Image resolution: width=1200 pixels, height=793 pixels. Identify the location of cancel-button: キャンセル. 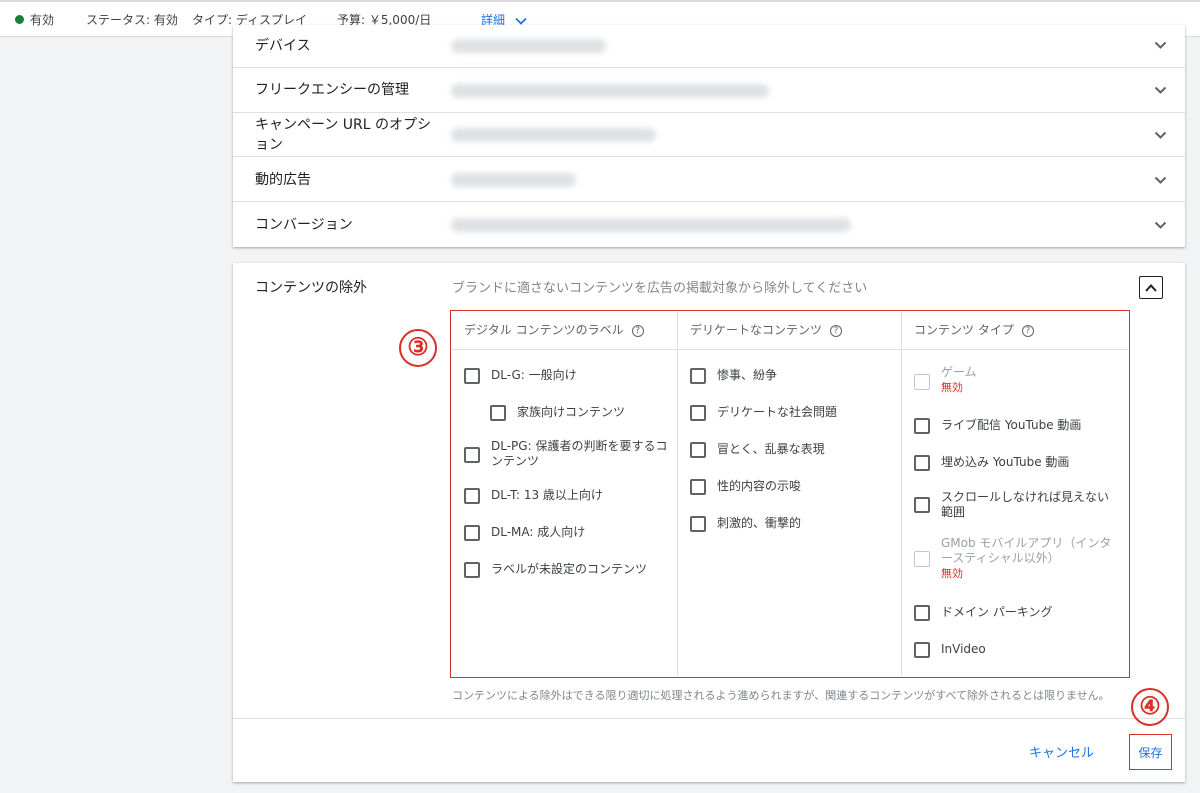
(1061, 751).